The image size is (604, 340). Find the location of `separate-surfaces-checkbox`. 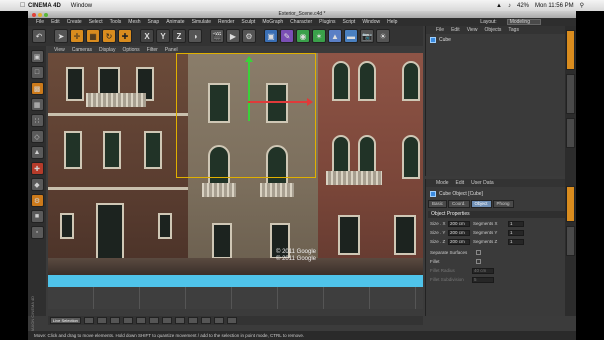

separate-surfaces-checkbox is located at coordinates (478, 252).